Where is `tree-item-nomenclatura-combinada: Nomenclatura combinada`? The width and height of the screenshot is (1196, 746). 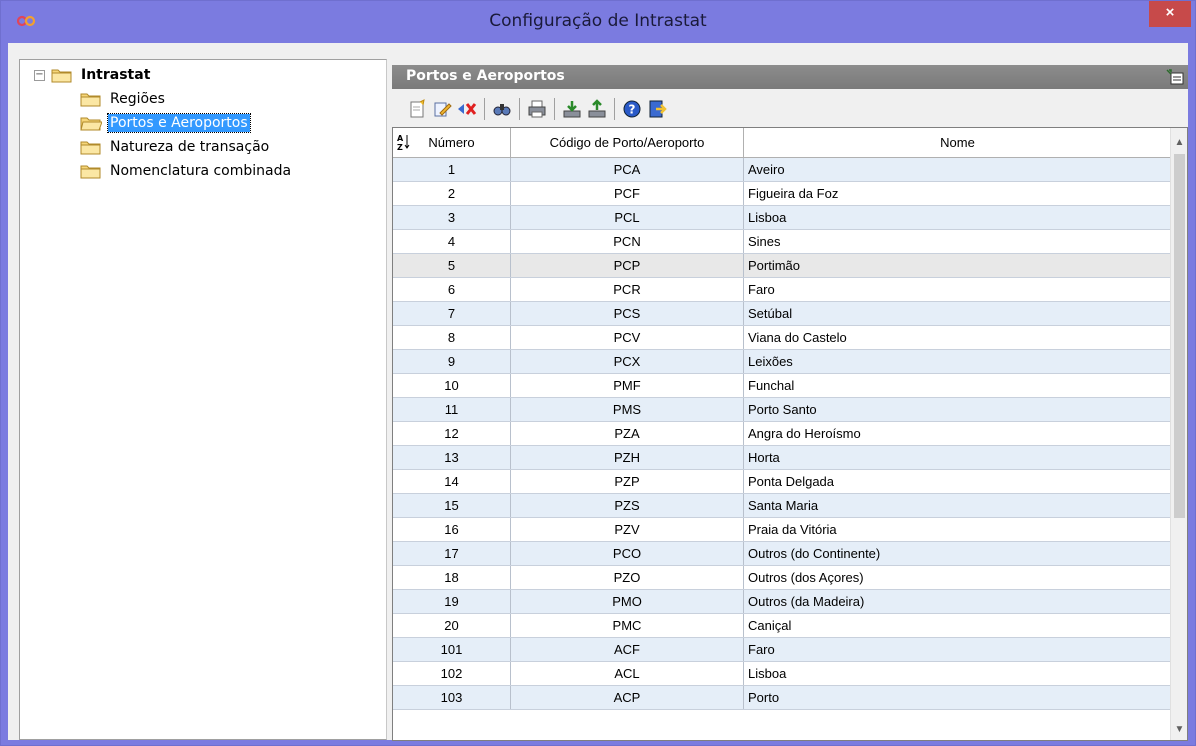 tree-item-nomenclatura-combinada: Nomenclatura combinada is located at coordinates (186, 171).